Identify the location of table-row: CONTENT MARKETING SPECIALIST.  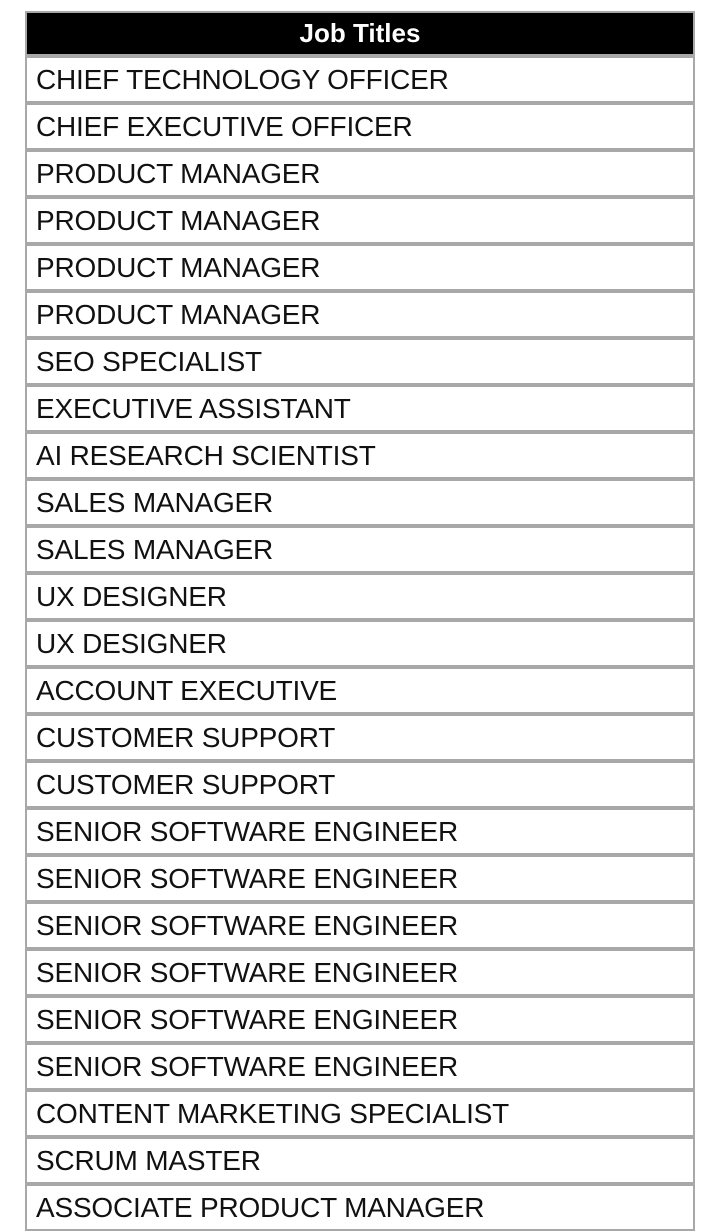
(360, 1113).